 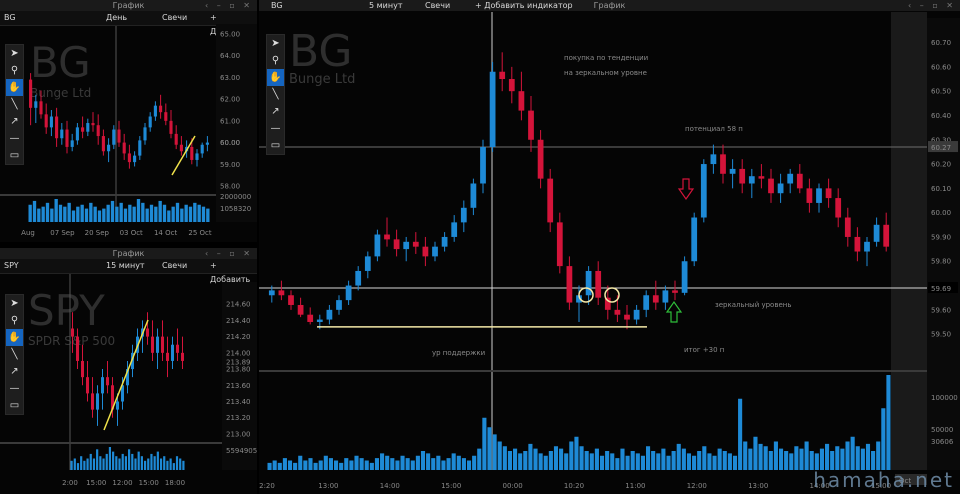 I want to click on y-tick-label: 214.20, so click(x=238, y=337).